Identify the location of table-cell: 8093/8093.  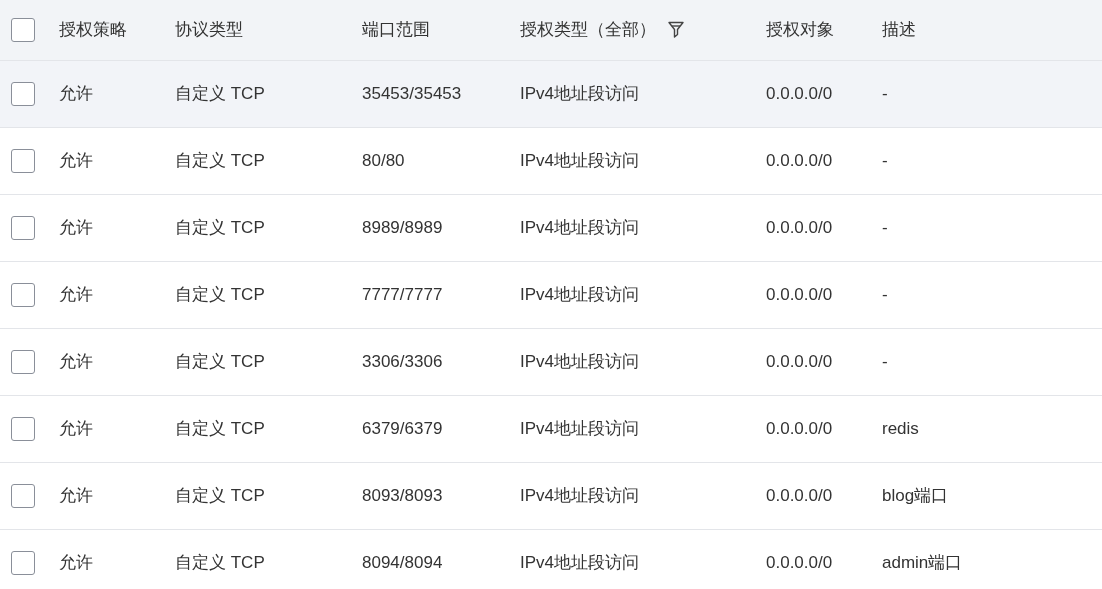
(402, 496).